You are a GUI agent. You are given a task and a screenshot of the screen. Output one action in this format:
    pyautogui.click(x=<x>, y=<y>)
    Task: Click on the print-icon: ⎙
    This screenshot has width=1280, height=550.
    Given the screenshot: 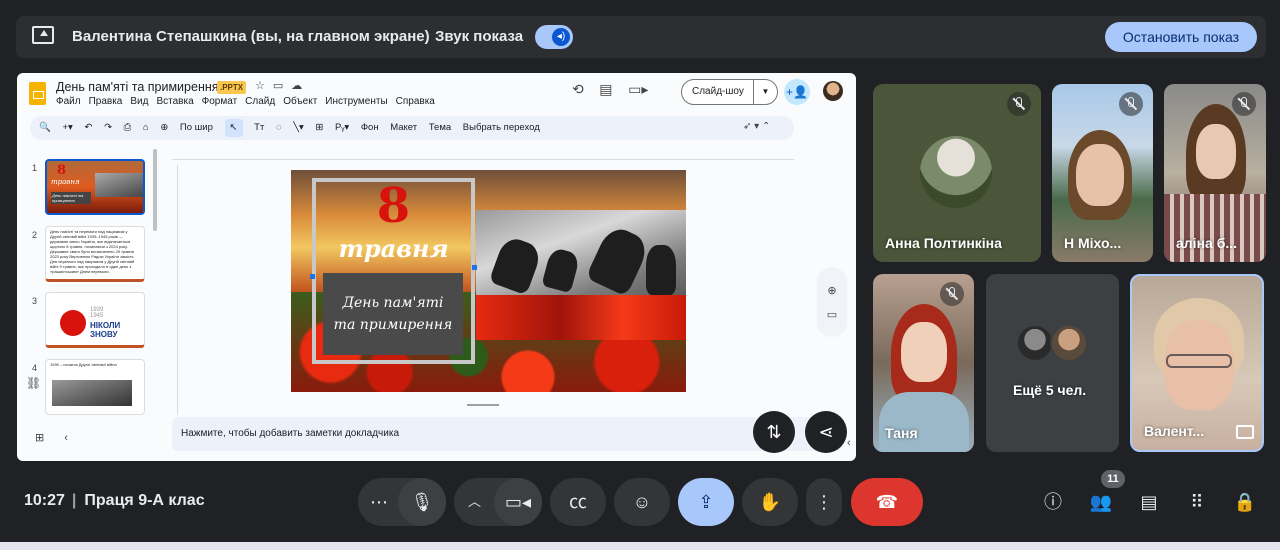 What is the action you would take?
    pyautogui.click(x=128, y=127)
    